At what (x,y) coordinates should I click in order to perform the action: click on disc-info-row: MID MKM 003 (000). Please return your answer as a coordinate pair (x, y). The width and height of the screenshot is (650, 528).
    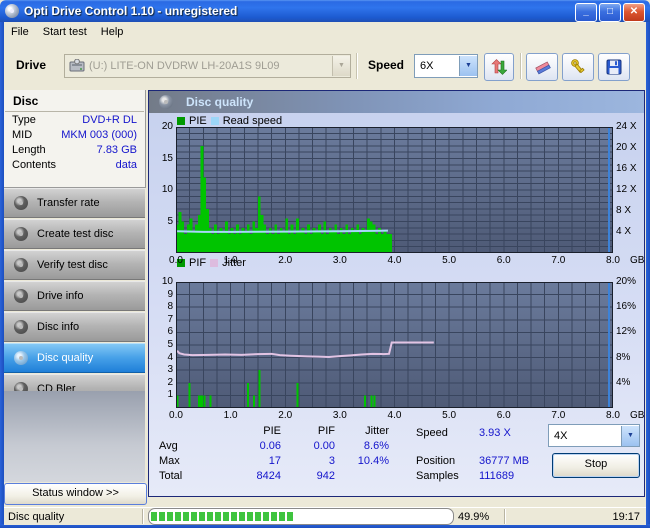
    Looking at the image, I should click on (74, 134).